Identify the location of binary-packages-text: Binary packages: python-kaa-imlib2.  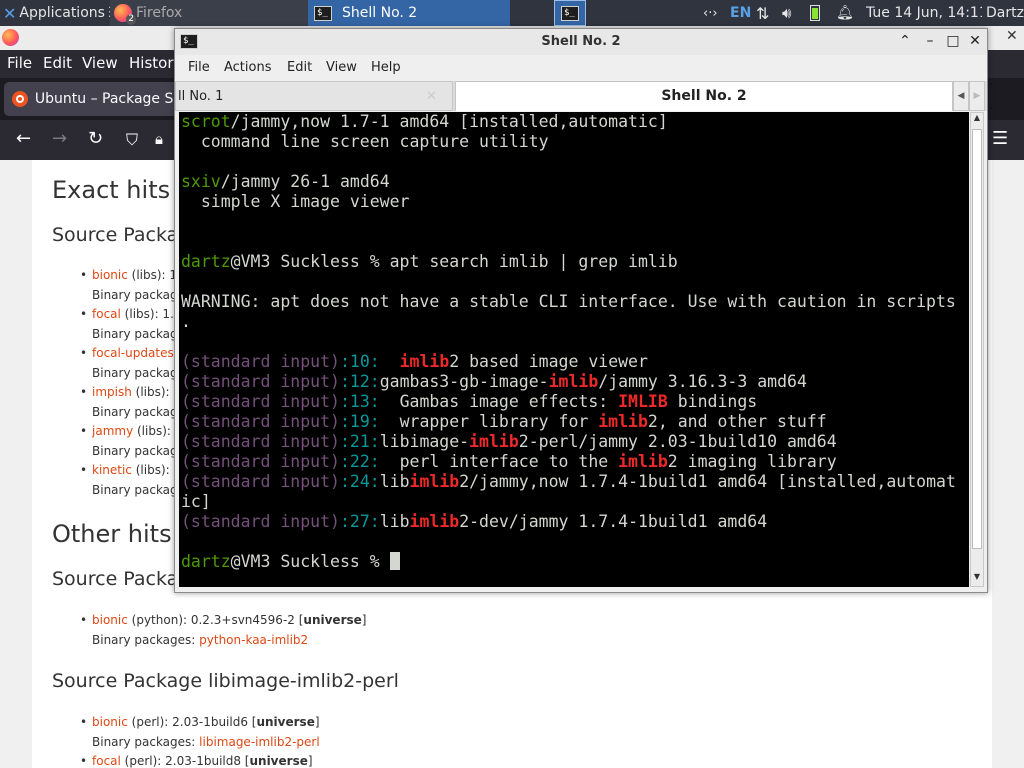
(200, 640).